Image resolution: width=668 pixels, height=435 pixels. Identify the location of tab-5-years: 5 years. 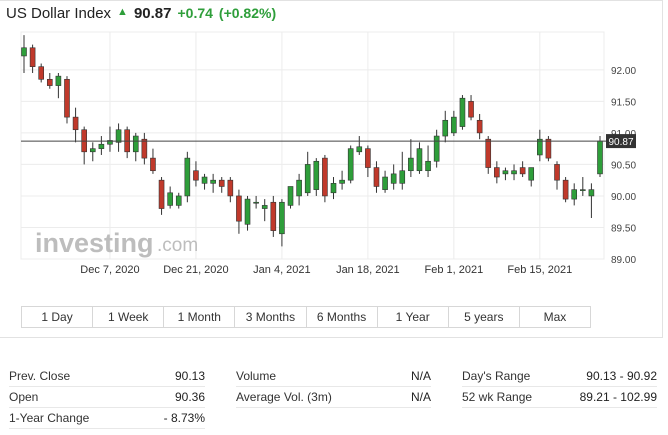
(484, 317).